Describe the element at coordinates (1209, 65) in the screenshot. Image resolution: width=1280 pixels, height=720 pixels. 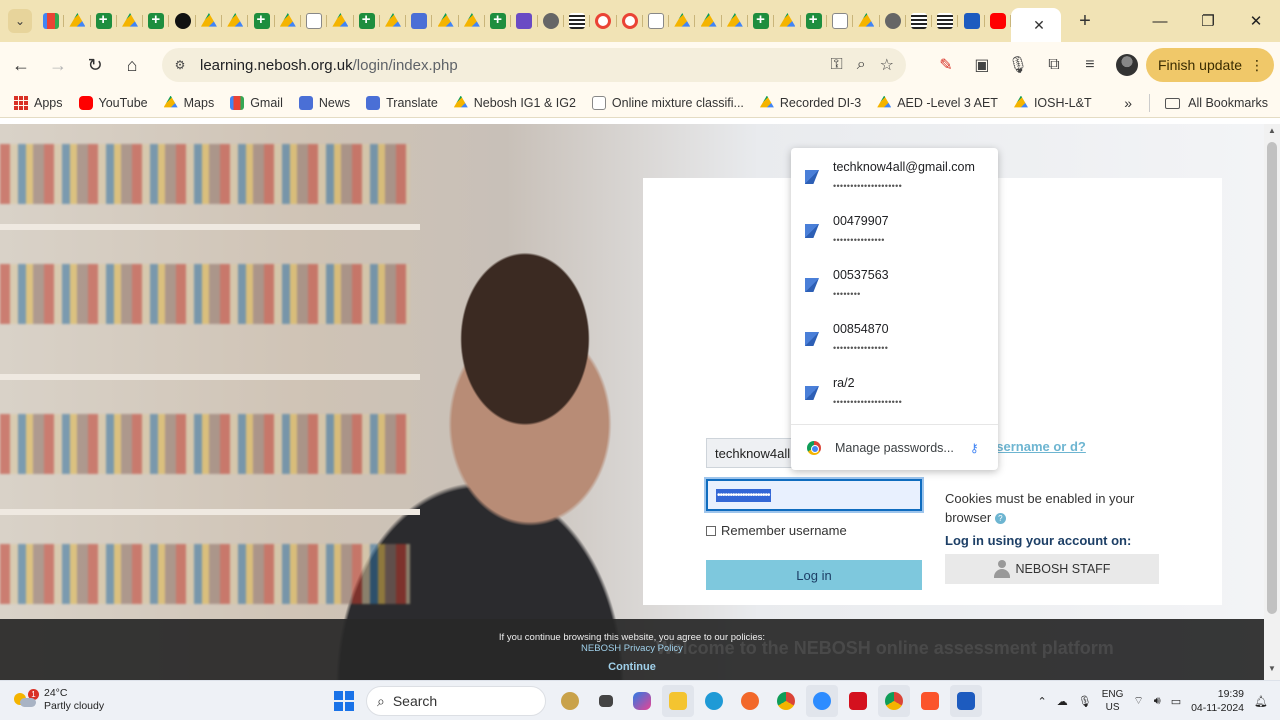
I see `finish-update-button: Finish update ⋮` at that location.